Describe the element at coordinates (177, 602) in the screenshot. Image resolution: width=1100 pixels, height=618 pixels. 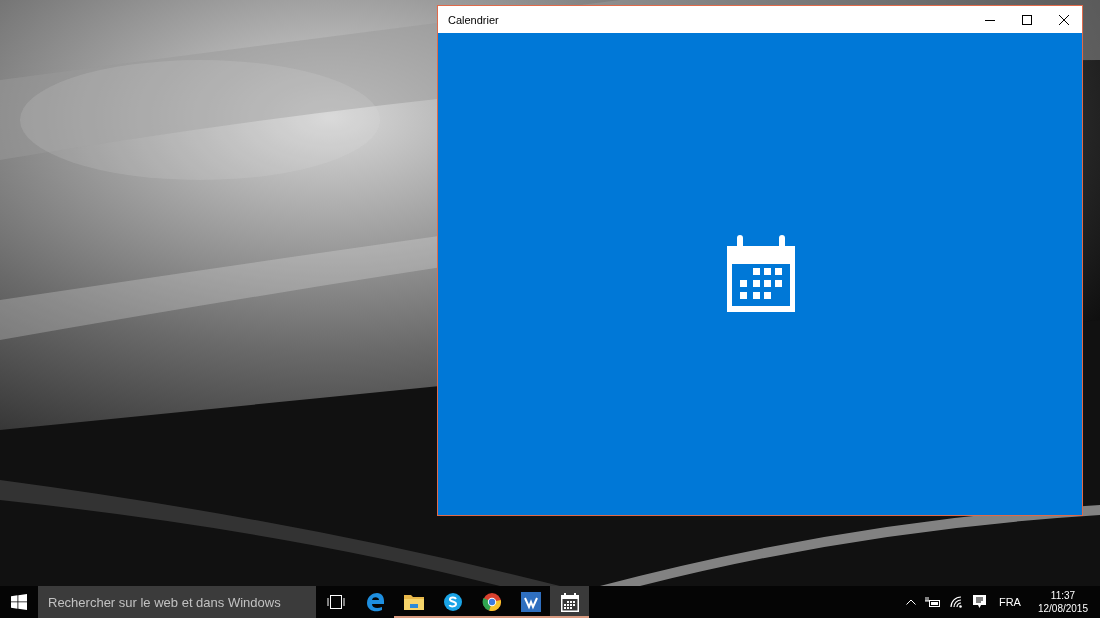
I see `search-field: Rechercher sur le web et dans Windows` at that location.